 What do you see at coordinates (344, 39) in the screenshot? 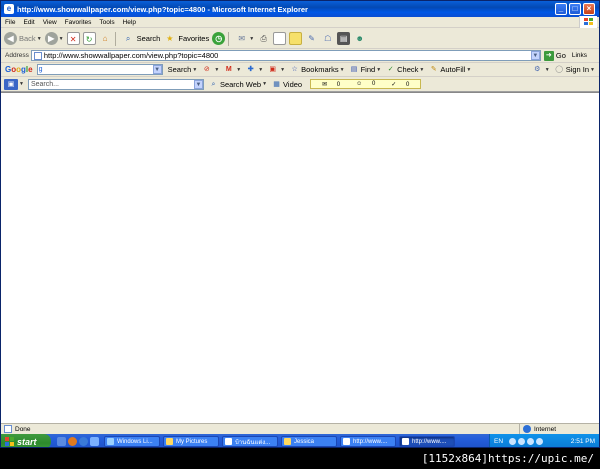
I see `media-button: ▤` at bounding box center [344, 39].